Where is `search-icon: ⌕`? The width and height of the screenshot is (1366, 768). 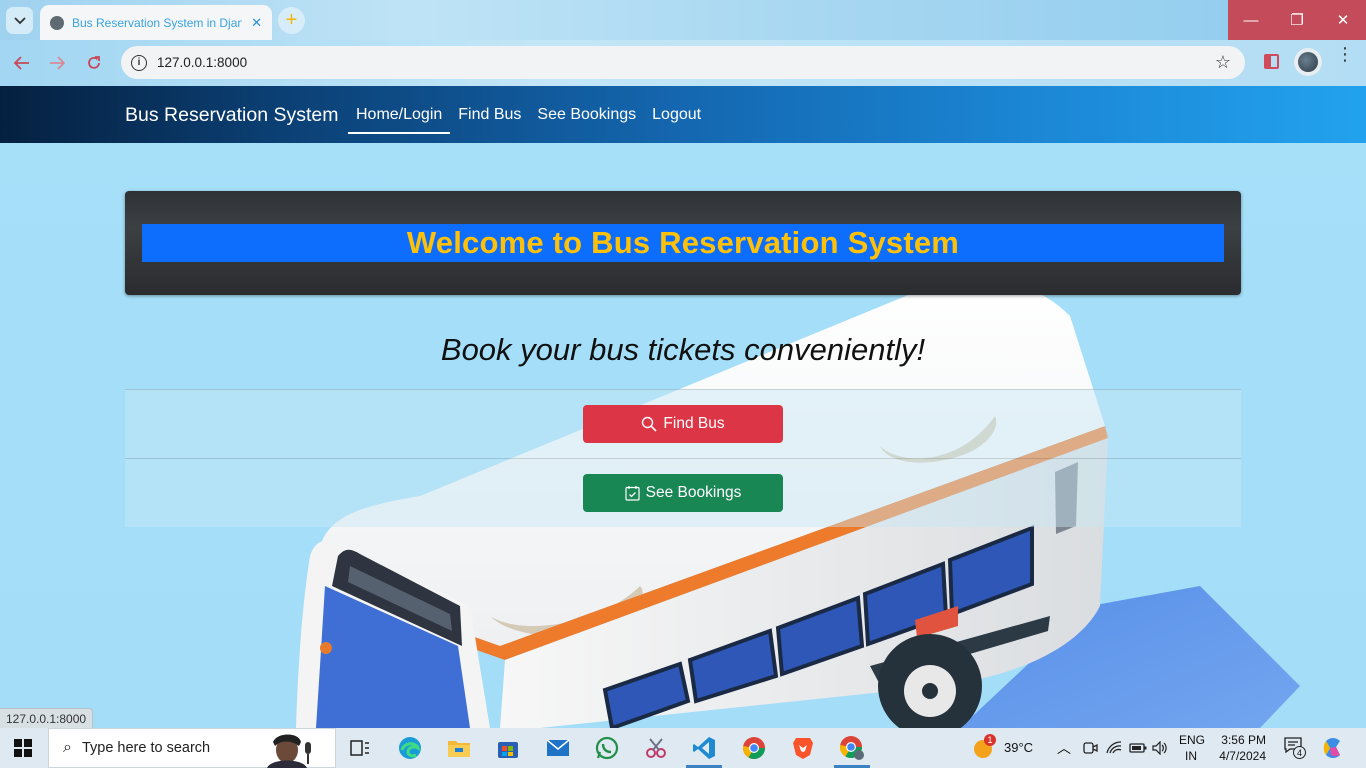
search-icon: ⌕ is located at coordinates (67, 747).